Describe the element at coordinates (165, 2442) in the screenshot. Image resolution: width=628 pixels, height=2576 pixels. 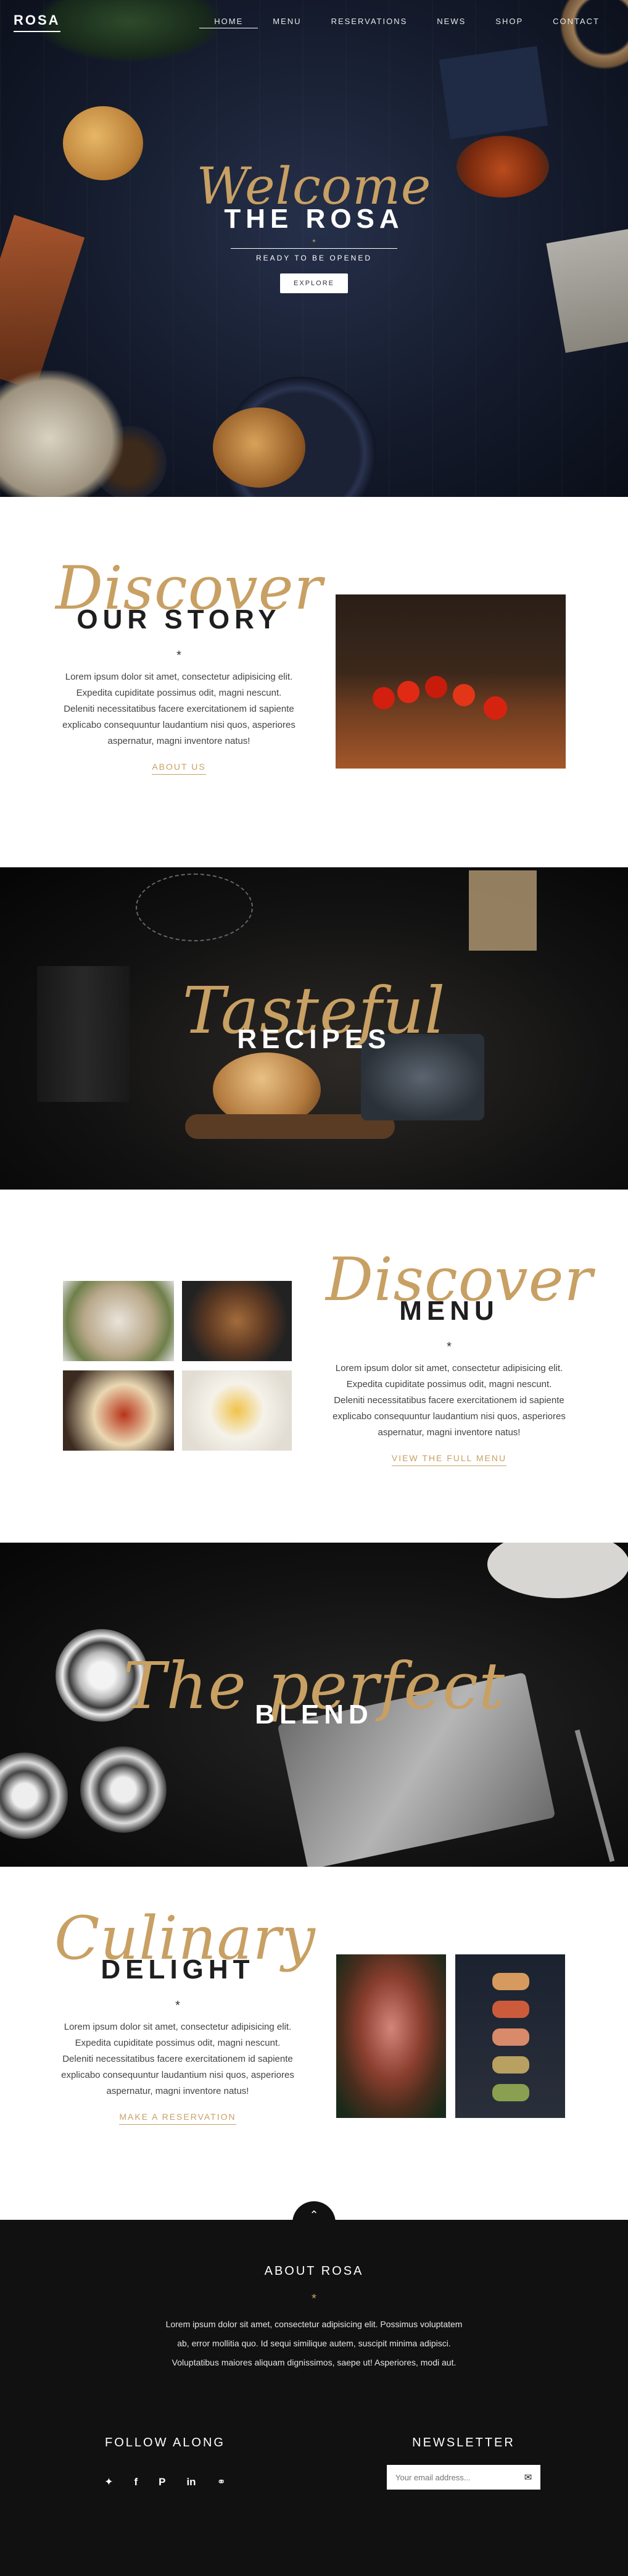
I see `follow-title: FOLLOW ALONG` at that location.